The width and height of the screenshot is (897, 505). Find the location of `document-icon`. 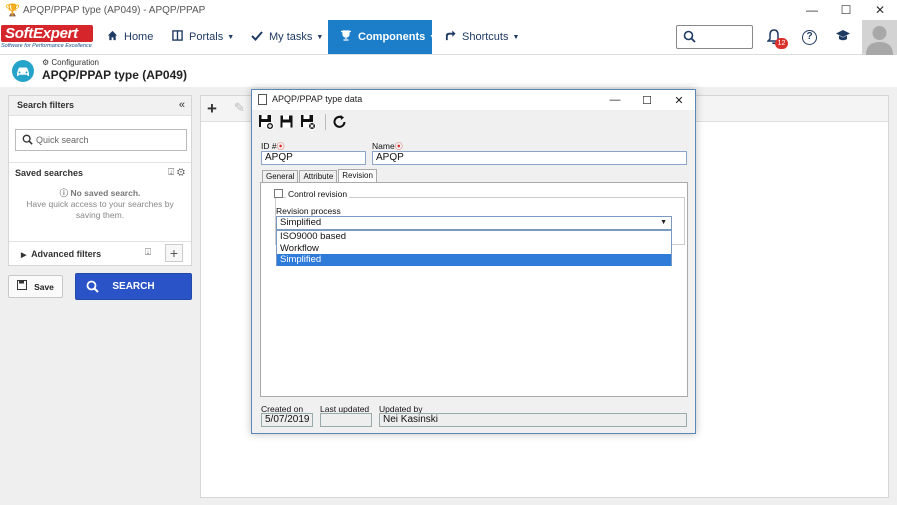

document-icon is located at coordinates (262, 99).